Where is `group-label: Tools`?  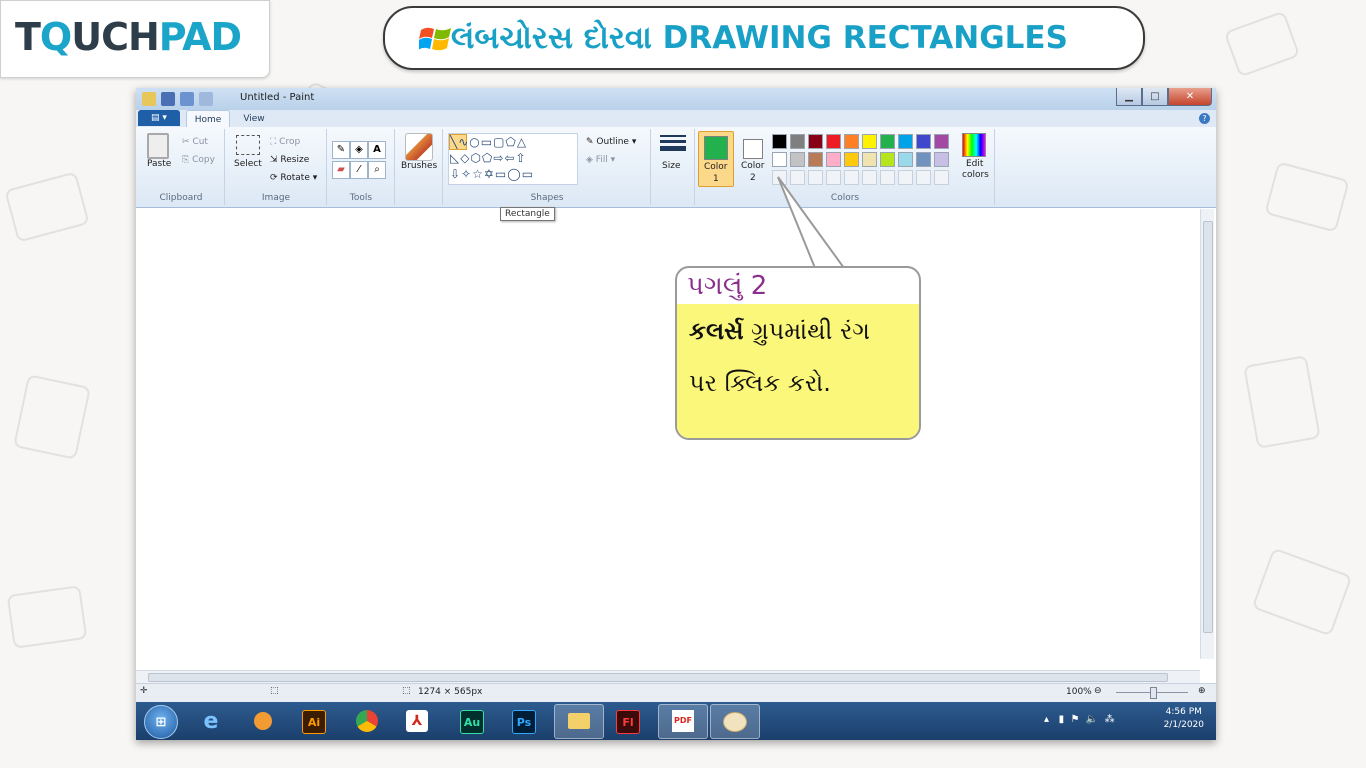 group-label: Tools is located at coordinates (361, 198).